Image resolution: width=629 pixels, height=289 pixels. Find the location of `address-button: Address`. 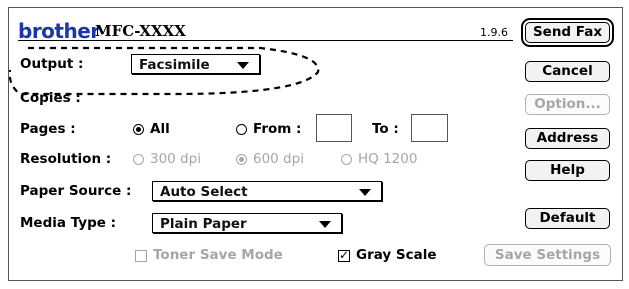

address-button: Address is located at coordinates (567, 138).